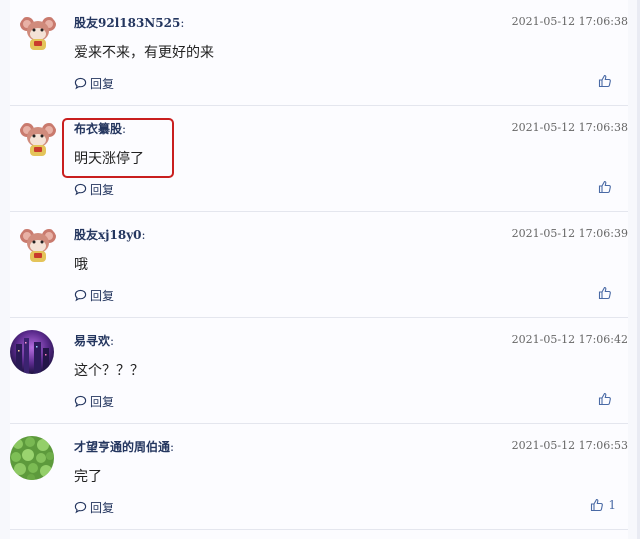 The height and width of the screenshot is (539, 640). What do you see at coordinates (569, 339) in the screenshot?
I see `timestamp: 2021-05-12 17:06:42` at bounding box center [569, 339].